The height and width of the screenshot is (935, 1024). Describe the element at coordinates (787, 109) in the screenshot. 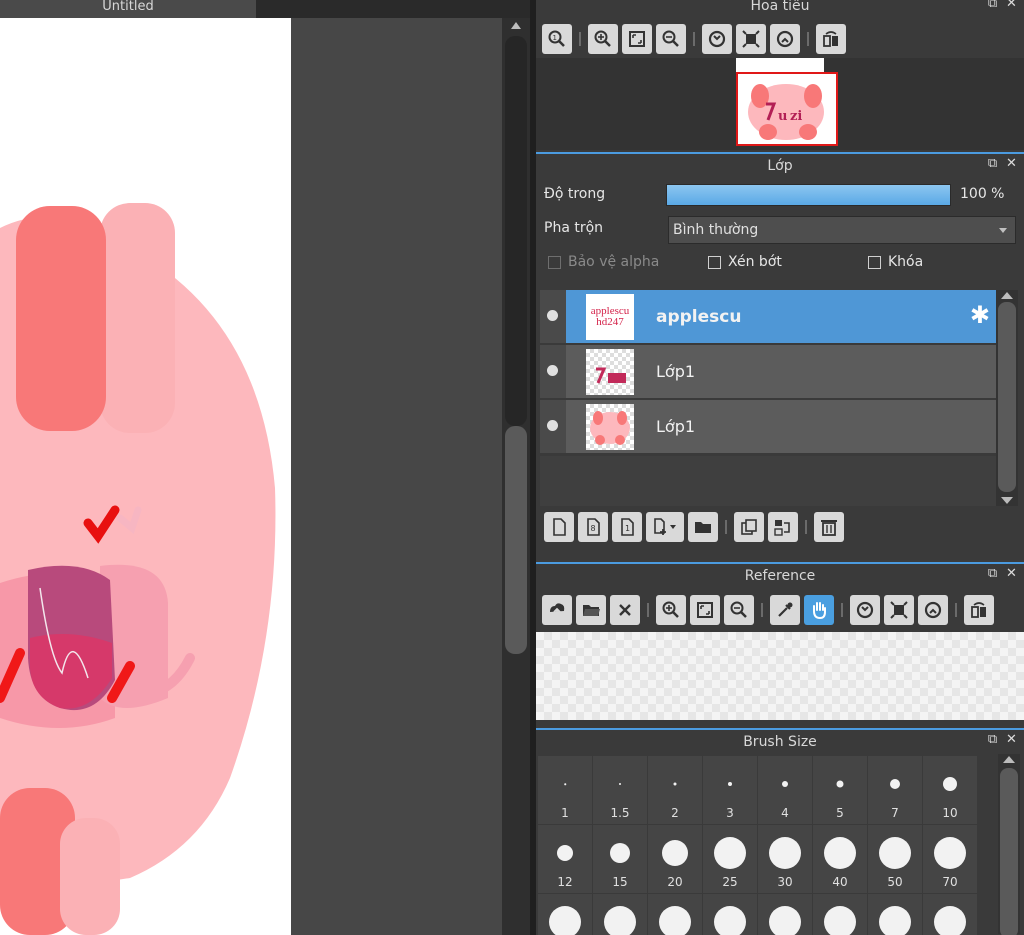

I see `navigator-viewport-frame: u zi` at that location.